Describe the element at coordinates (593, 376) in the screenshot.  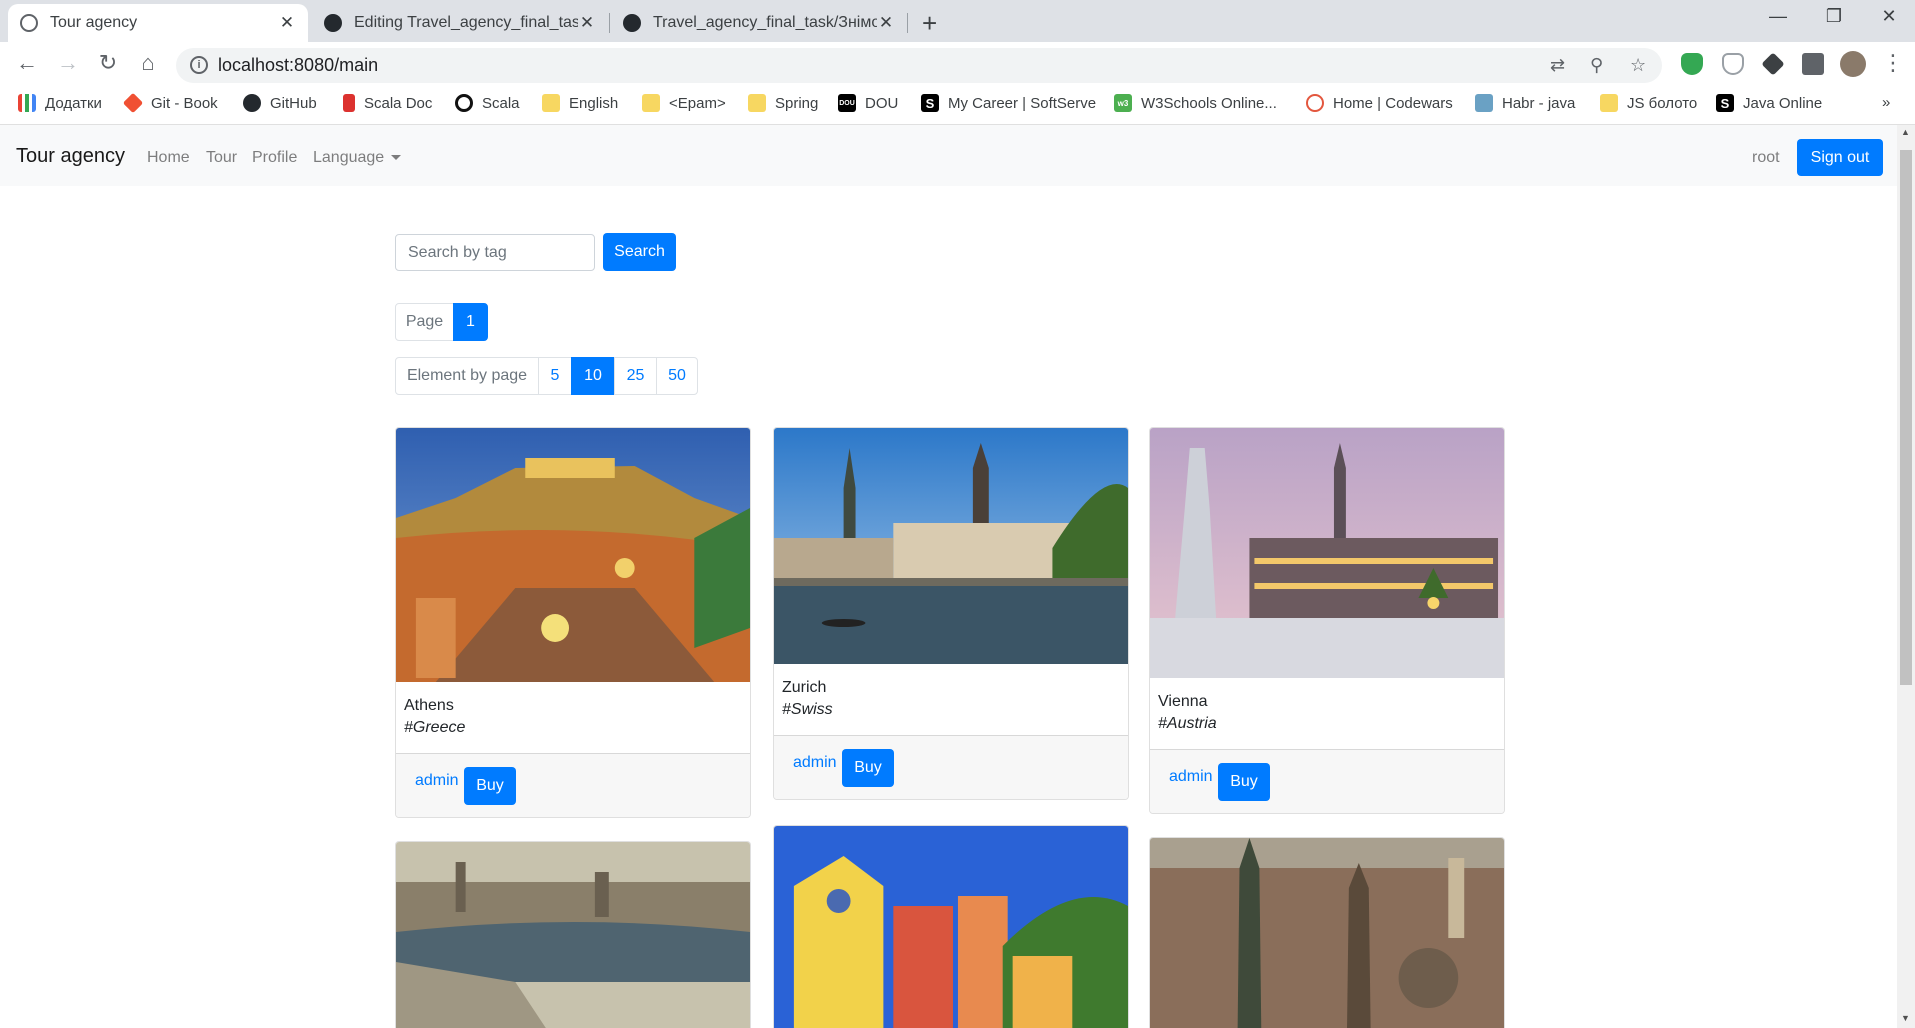
I see `page-size-10: 10` at that location.